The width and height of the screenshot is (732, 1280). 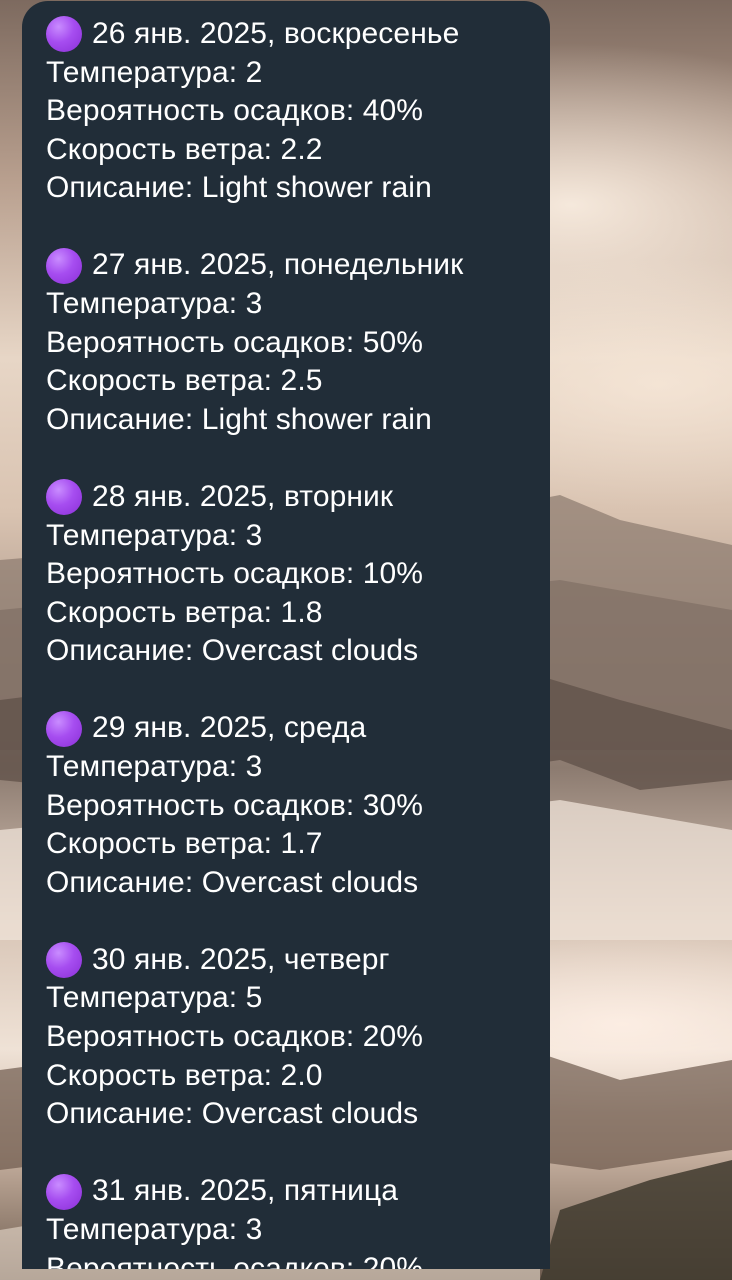 I want to click on forecast-wind: Скорость ветра: 2.0, so click(x=184, y=1075).